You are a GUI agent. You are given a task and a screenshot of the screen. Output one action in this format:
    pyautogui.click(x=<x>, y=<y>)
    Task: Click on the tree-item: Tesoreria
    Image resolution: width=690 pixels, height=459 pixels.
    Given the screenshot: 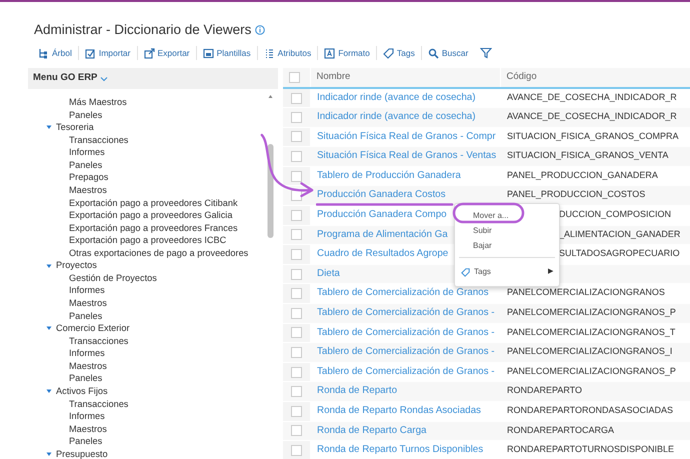 What is the action you would take?
    pyautogui.click(x=75, y=127)
    